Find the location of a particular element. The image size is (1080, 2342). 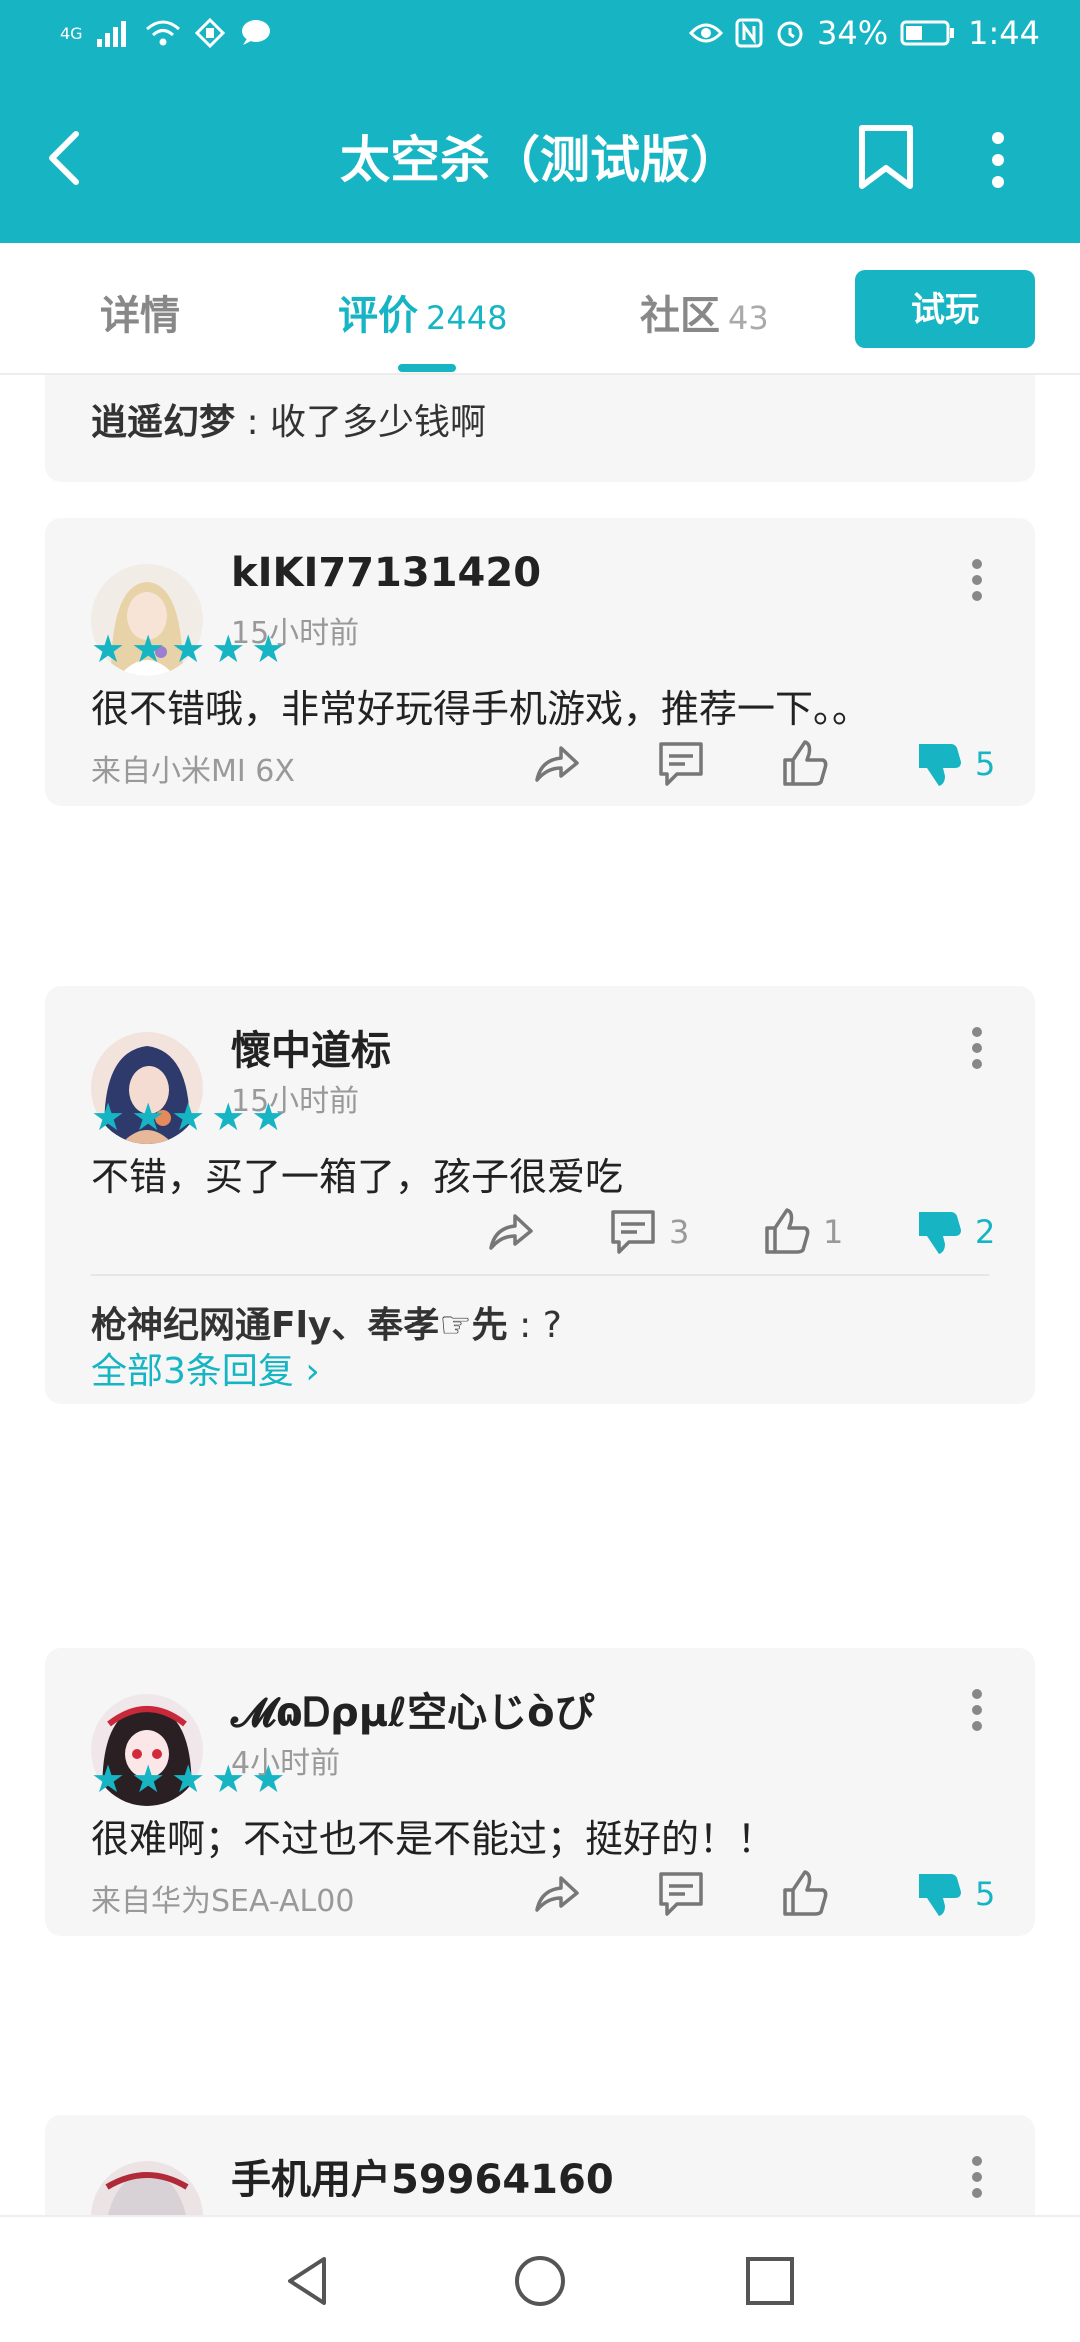

message-icon is located at coordinates (255, 32).